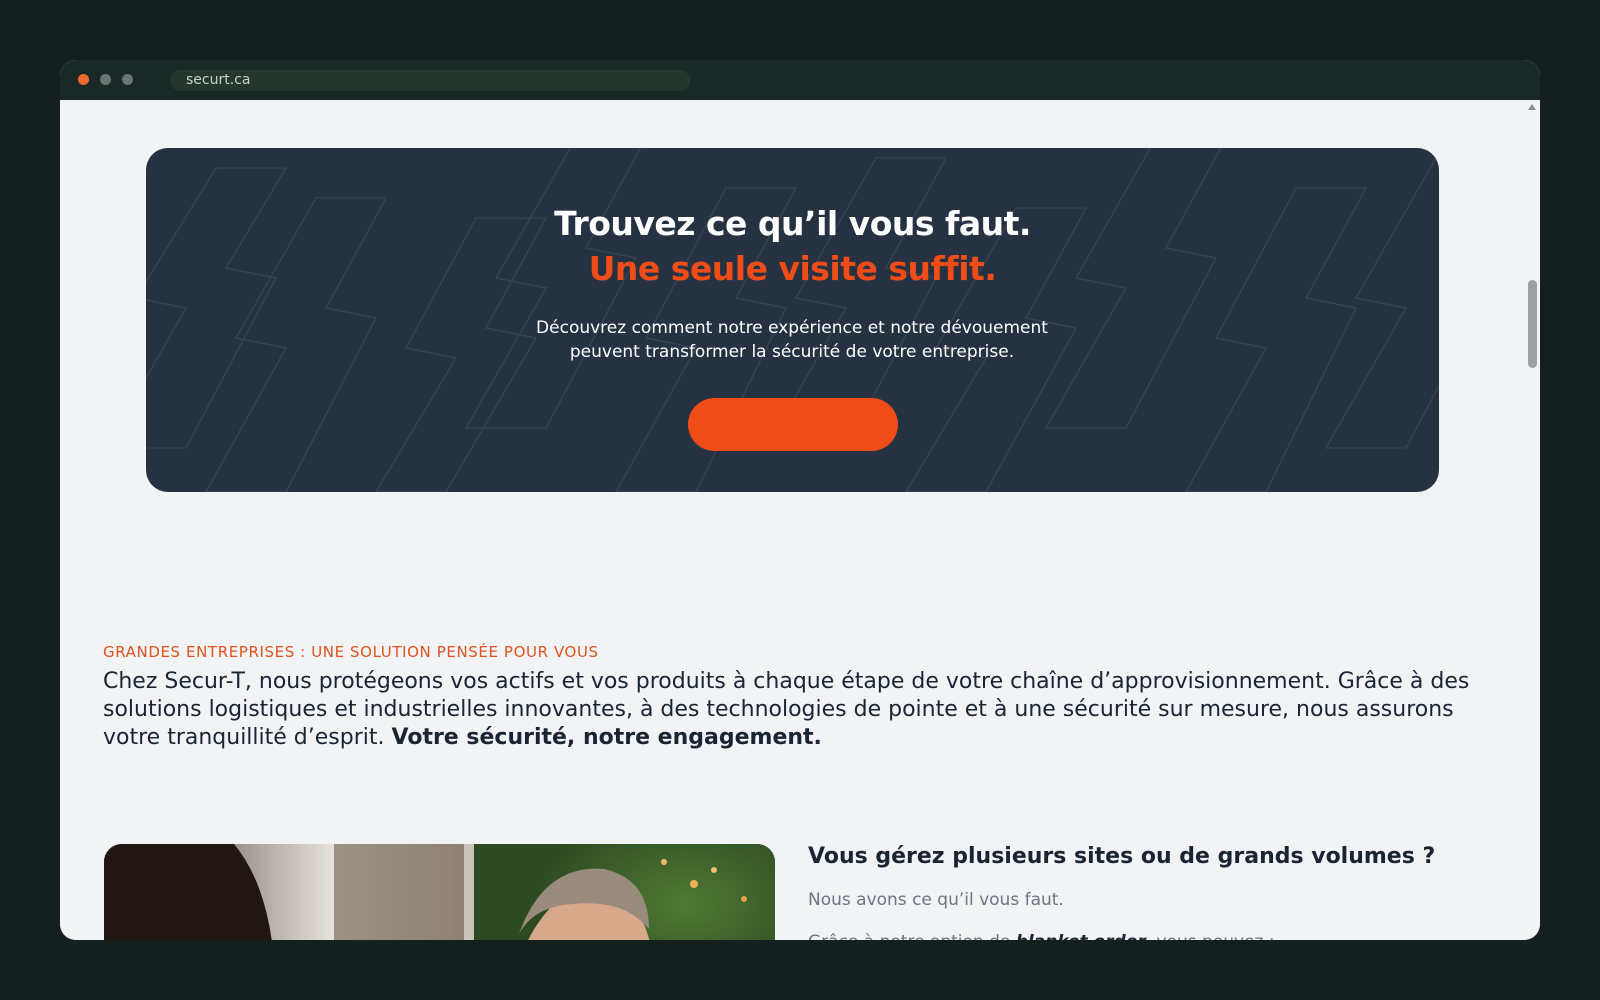 This screenshot has width=1600, height=1000. What do you see at coordinates (792, 223) in the screenshot?
I see `cta-title: Trouvez ce qu’il vous faut.` at bounding box center [792, 223].